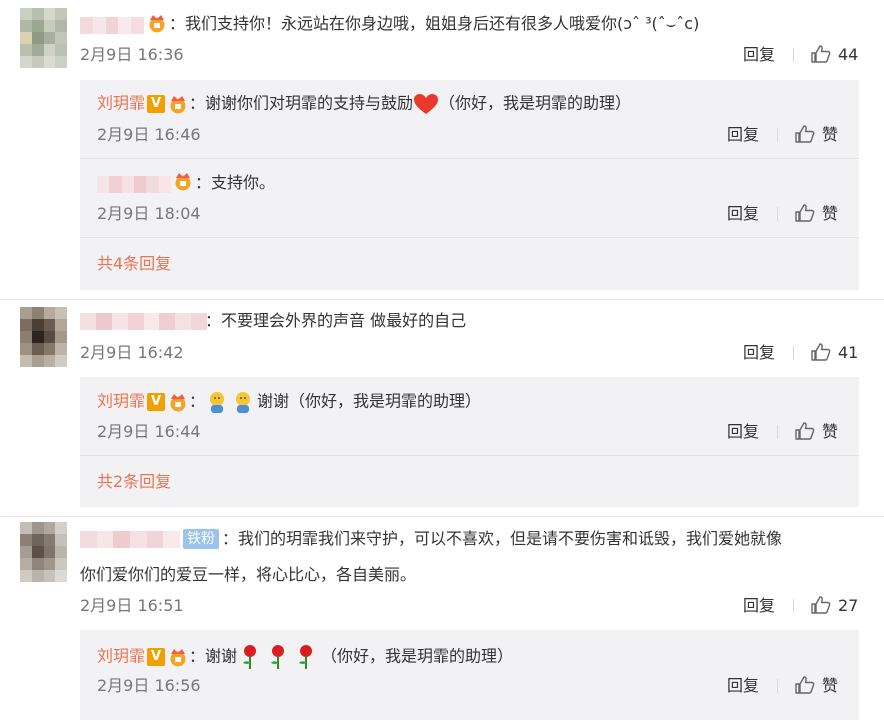 This screenshot has width=884, height=720. What do you see at coordinates (848, 54) in the screenshot?
I see `like-count: 44` at bounding box center [848, 54].